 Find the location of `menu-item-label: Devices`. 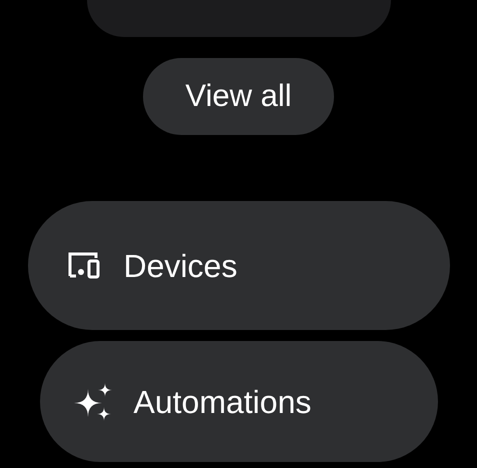

menu-item-label: Devices is located at coordinates (181, 266).